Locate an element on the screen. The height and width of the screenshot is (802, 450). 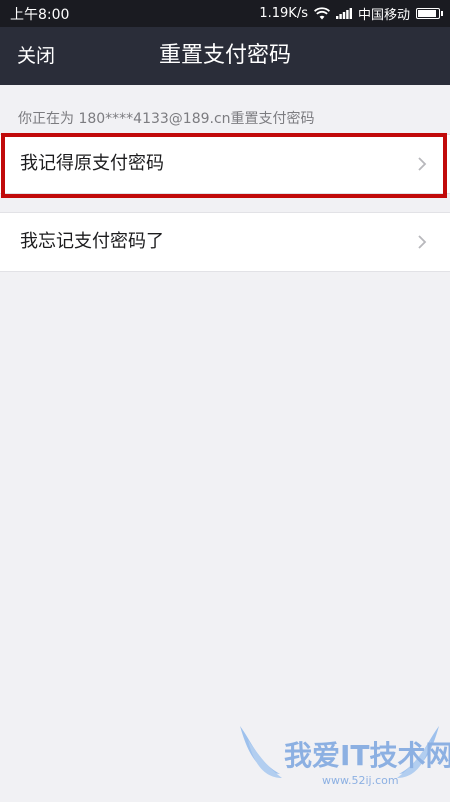
carrier-name: 中国移动 is located at coordinates (383, 15).